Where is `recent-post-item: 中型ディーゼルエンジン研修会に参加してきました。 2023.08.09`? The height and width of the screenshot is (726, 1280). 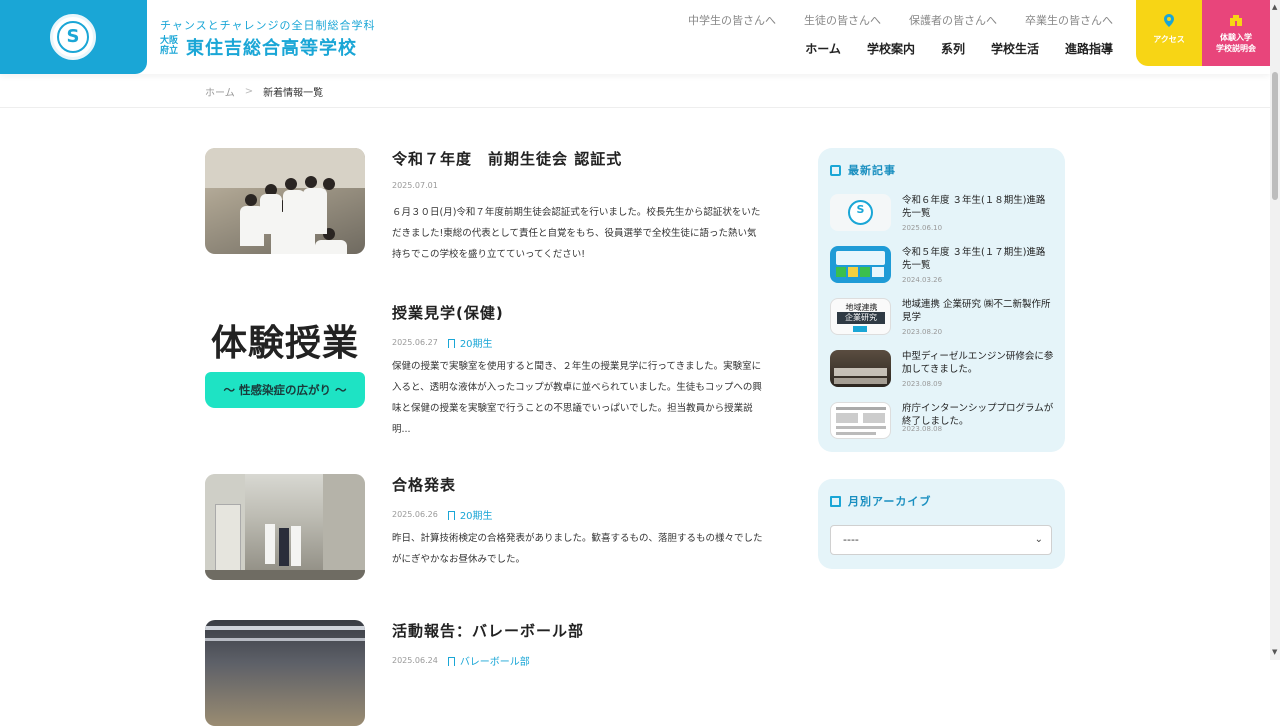
recent-post-item: 中型ディーゼルエンジン研修会に参加してきました。 2023.08.09 is located at coordinates (942, 370).